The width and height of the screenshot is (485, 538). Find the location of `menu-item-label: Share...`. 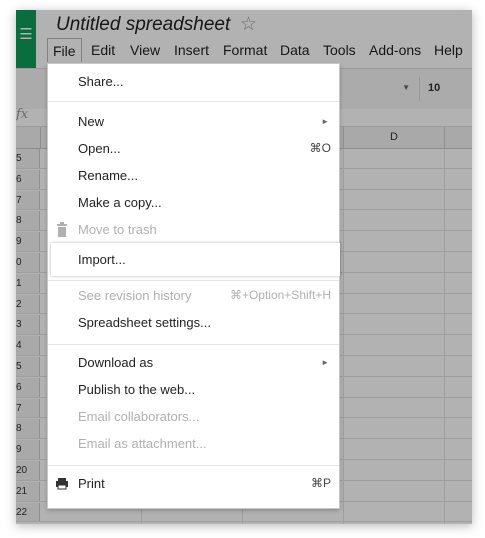

menu-item-label: Share... is located at coordinates (101, 81).